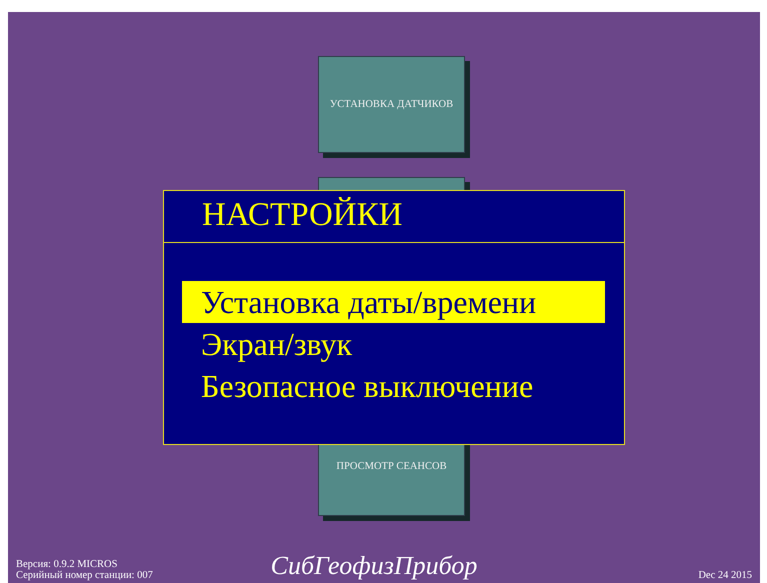  Describe the element at coordinates (394, 217) in the screenshot. I see `dialog-title: НАСТРОЙКИ` at that location.